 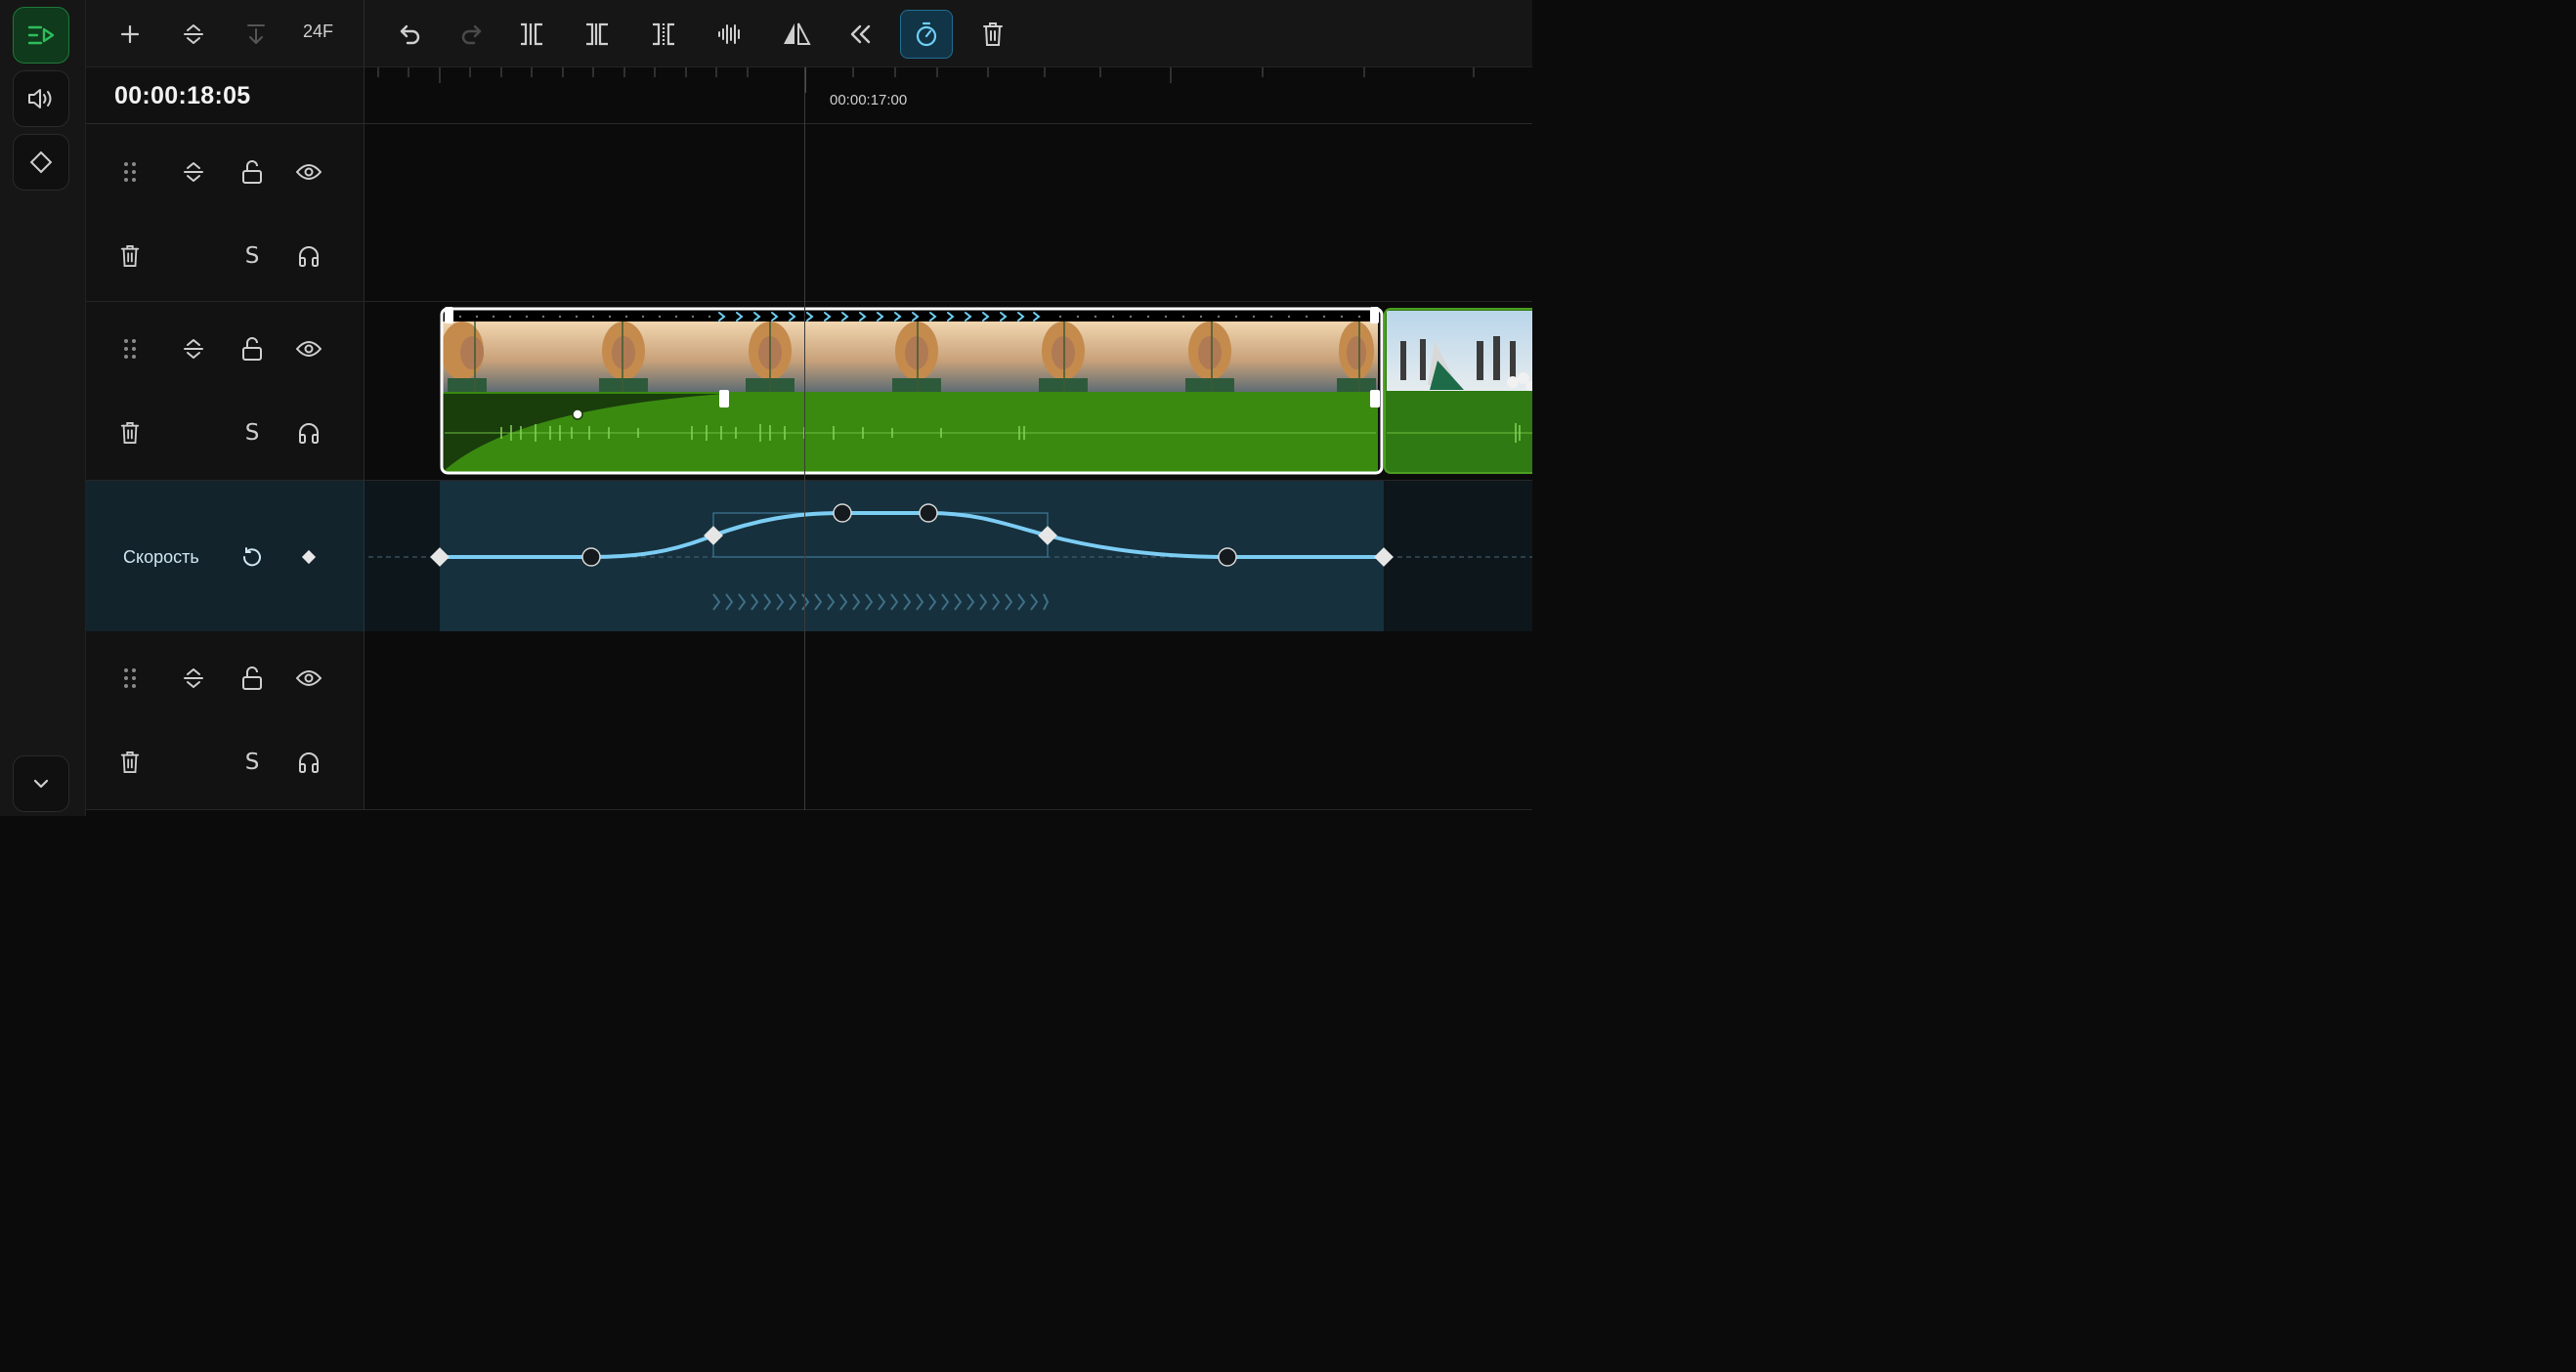 I want to click on audio-waveform-icon, so click(x=729, y=34).